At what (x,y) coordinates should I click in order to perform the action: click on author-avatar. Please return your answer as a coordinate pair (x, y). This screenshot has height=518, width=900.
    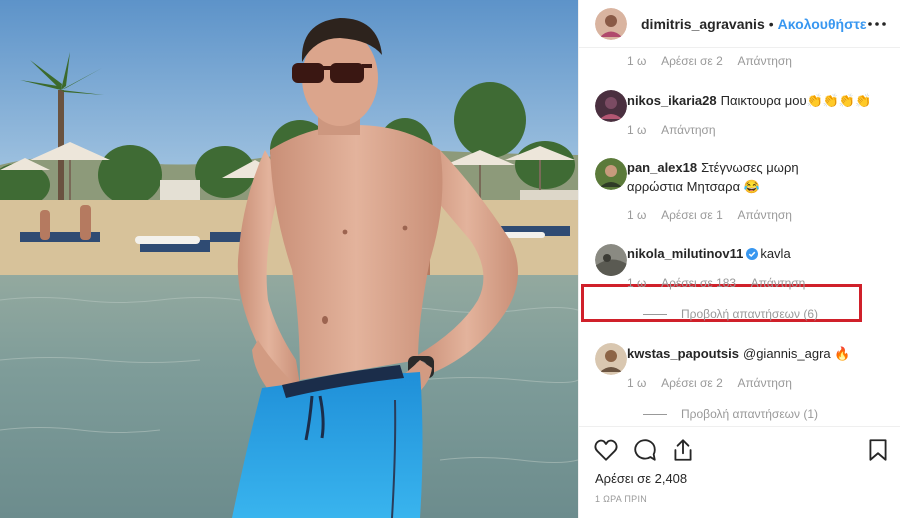
    Looking at the image, I should click on (611, 23).